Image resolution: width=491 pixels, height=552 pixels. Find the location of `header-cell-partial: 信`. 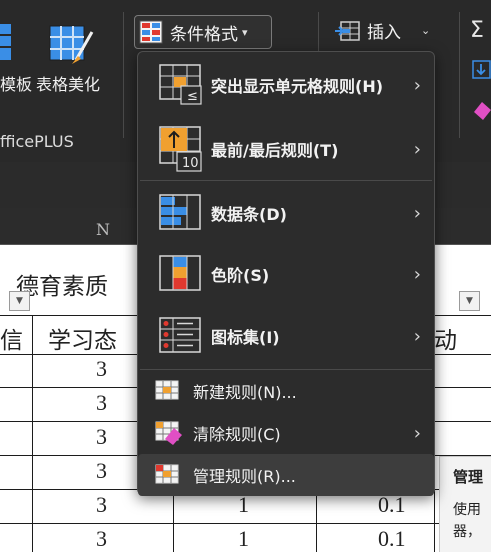

header-cell-partial: 信 is located at coordinates (11, 338).